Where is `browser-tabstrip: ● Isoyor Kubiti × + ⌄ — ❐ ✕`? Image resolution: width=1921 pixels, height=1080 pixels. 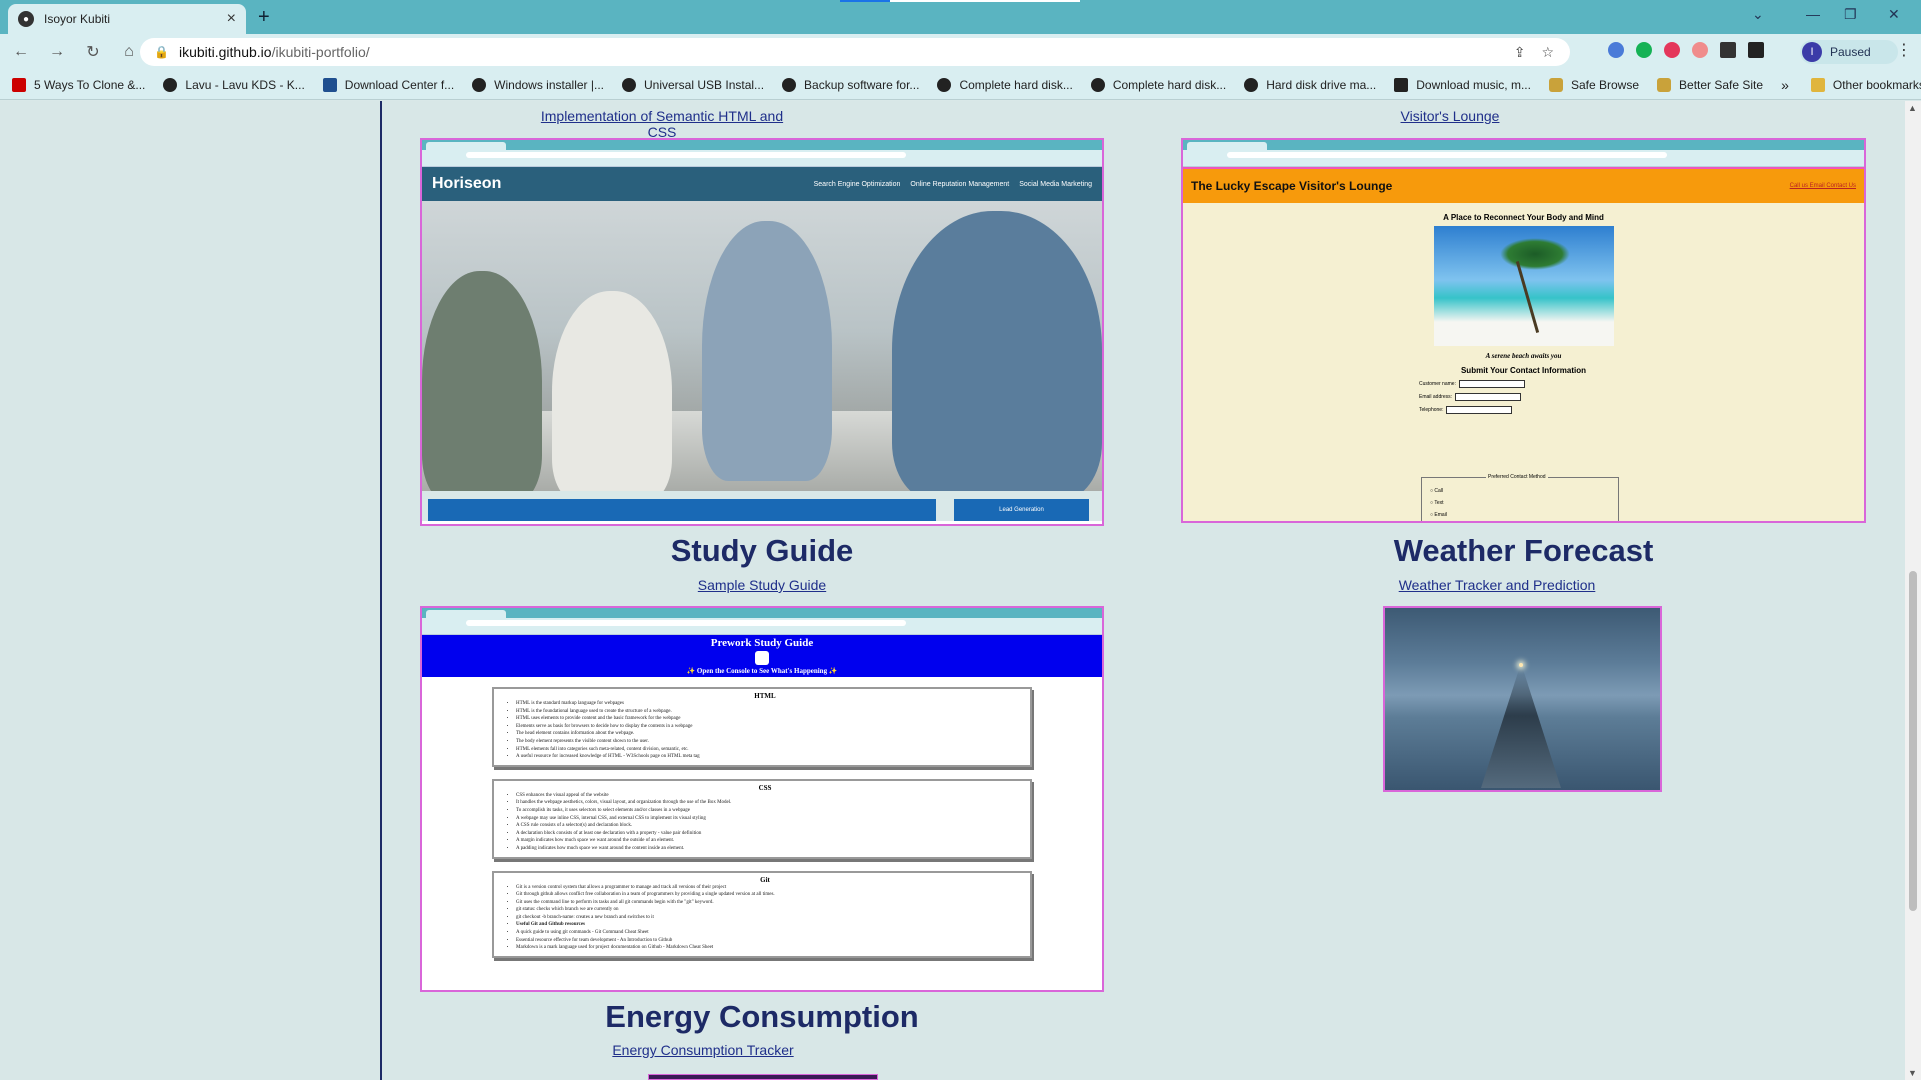
browser-tabstrip: ● Isoyor Kubiti × + ⌄ — ❐ ✕ is located at coordinates (960, 17).